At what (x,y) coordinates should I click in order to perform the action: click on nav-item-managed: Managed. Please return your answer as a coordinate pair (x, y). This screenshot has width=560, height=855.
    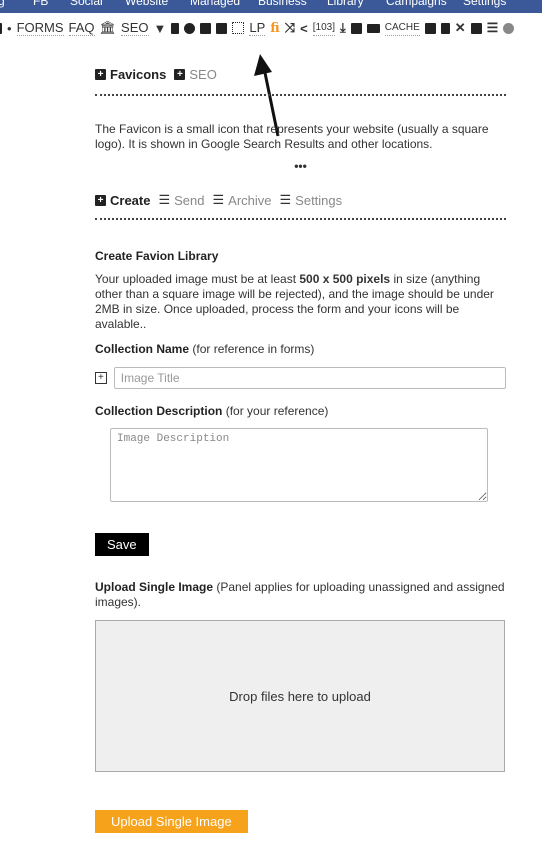
    Looking at the image, I should click on (215, 4).